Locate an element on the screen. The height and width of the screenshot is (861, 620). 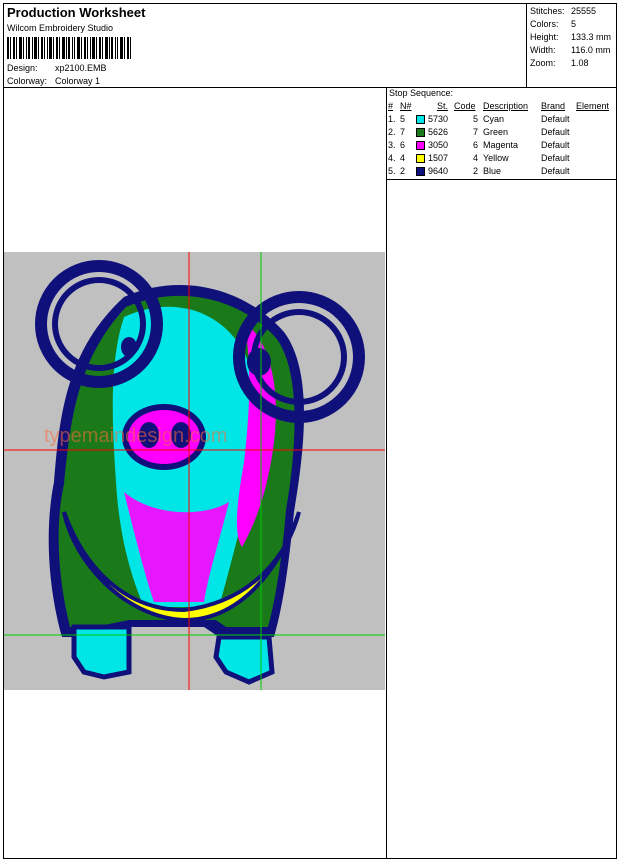
row-description: Green is located at coordinates (496, 132).